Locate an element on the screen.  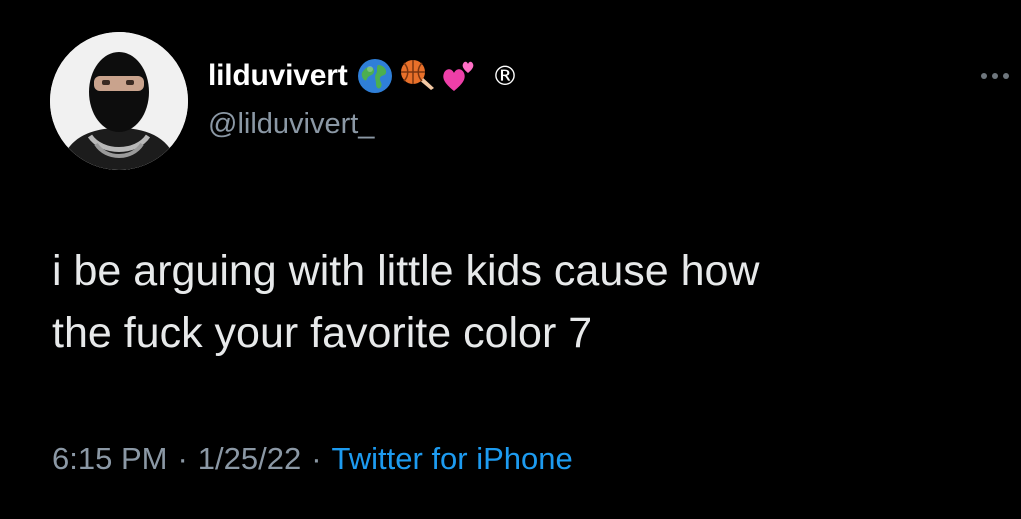
name-badges is located at coordinates (417, 76).